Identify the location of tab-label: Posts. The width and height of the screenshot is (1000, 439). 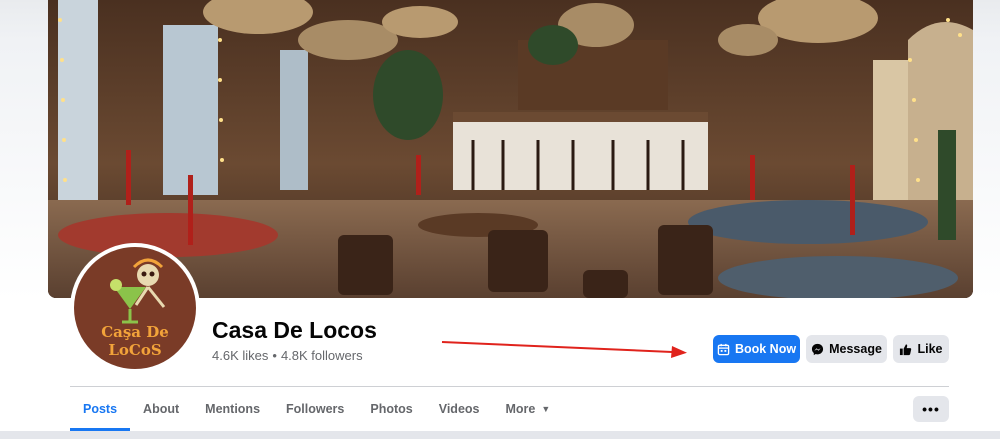
(100, 409).